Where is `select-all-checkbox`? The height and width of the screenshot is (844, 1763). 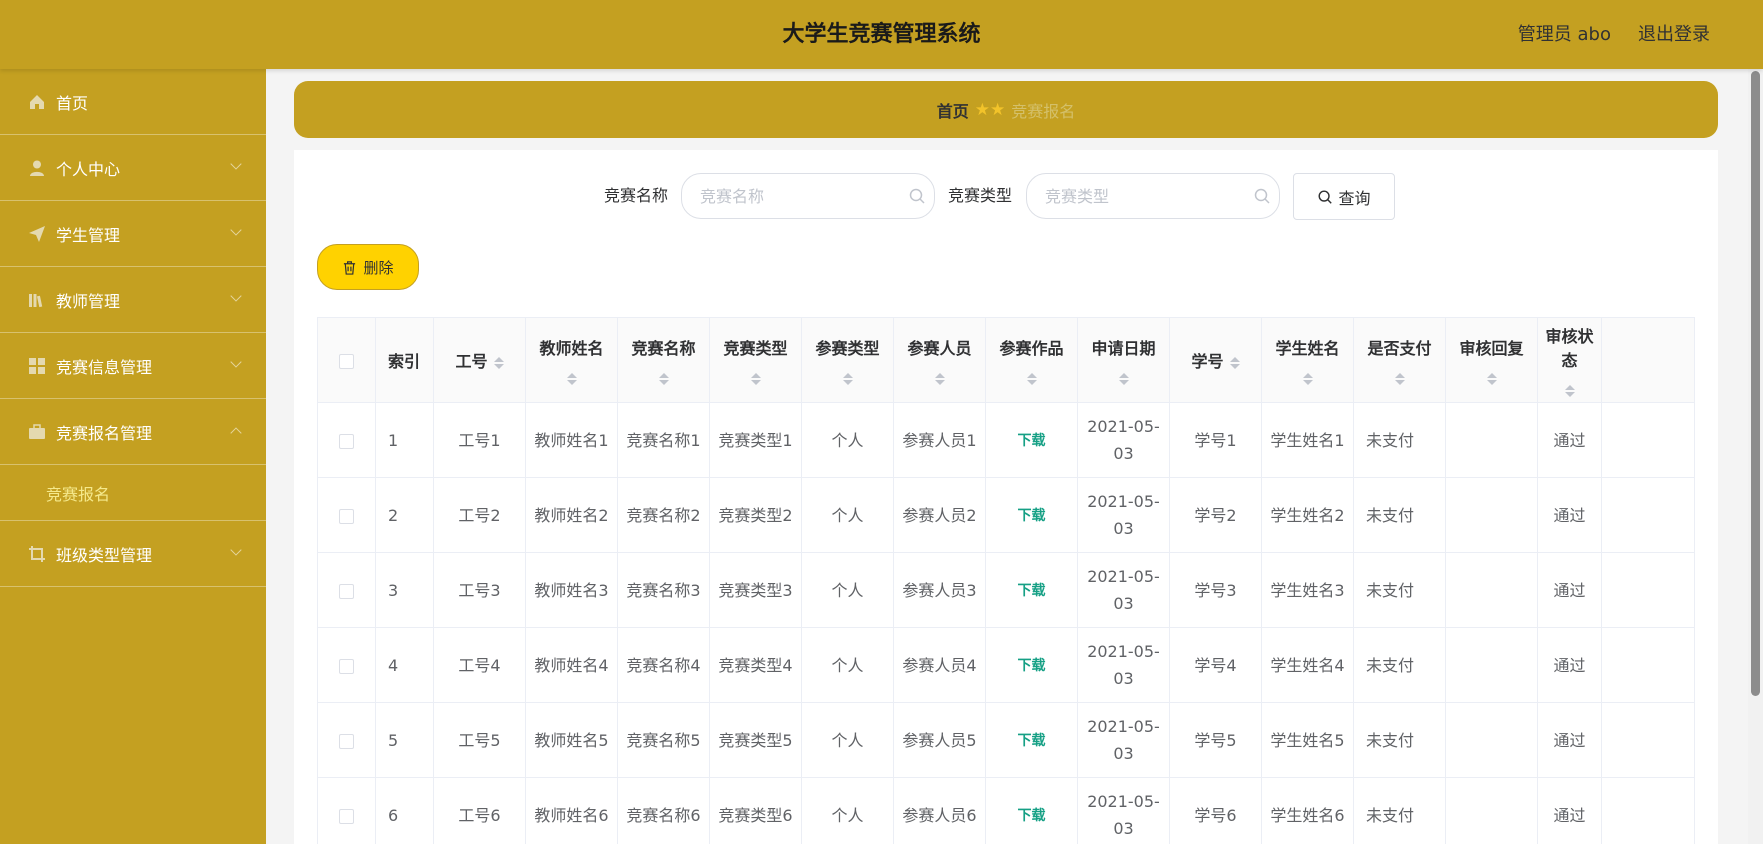
select-all-checkbox is located at coordinates (346, 361).